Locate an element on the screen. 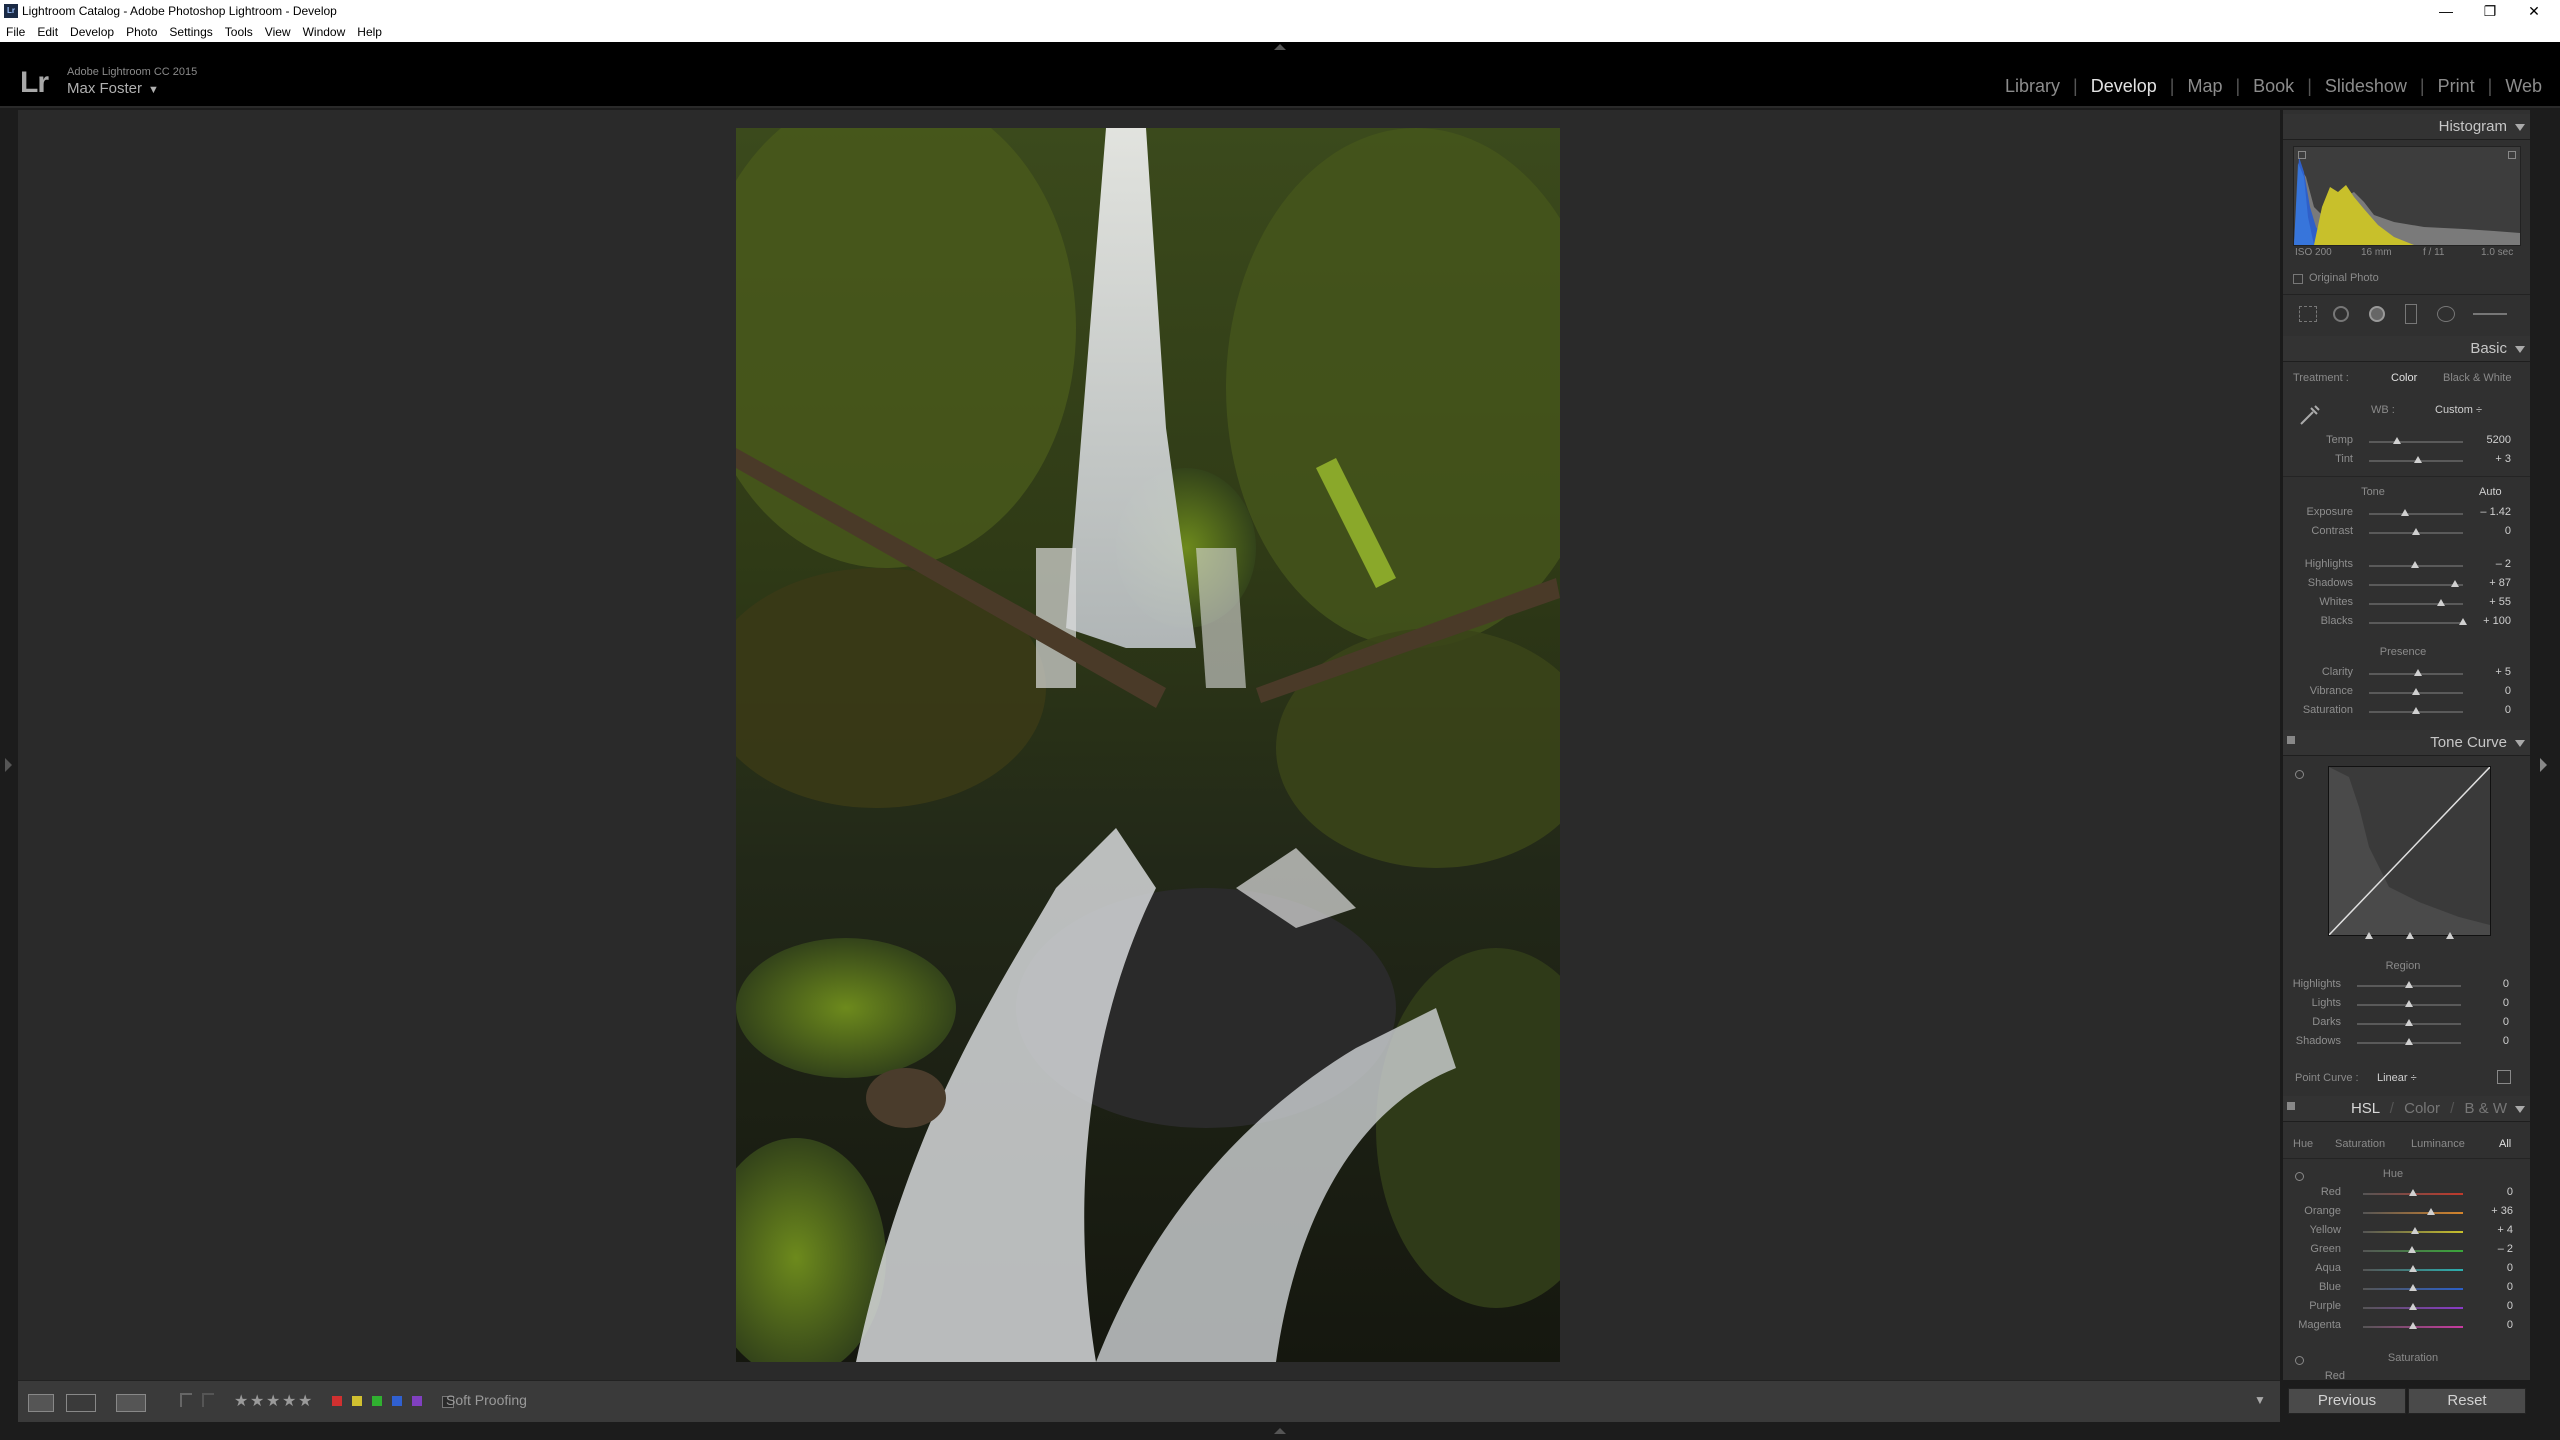 This screenshot has width=2560, height=1440. target-adjust-icon is located at coordinates (2299, 1176).